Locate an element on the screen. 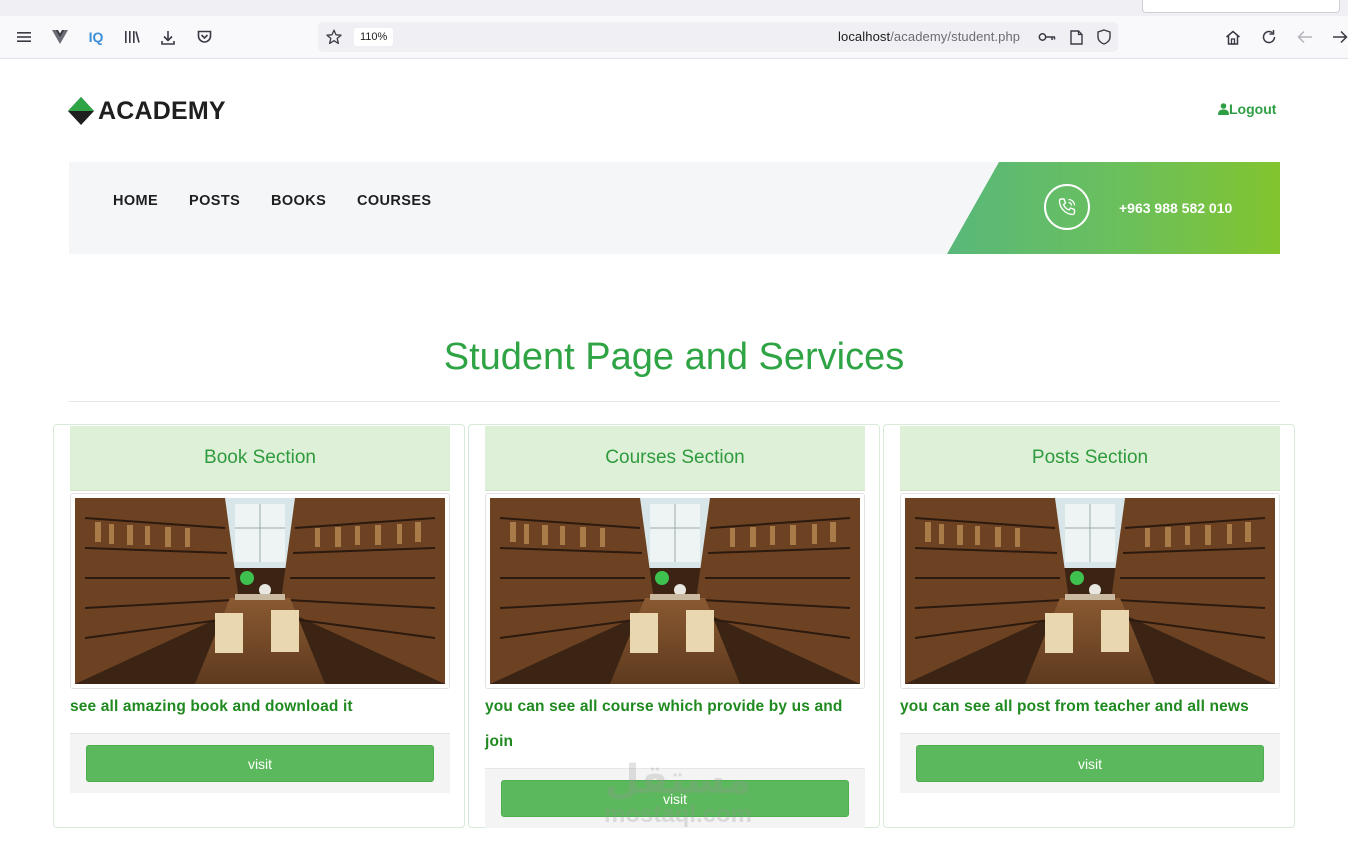 Image resolution: width=1348 pixels, height=850 pixels. menu-icon is located at coordinates (24, 37).